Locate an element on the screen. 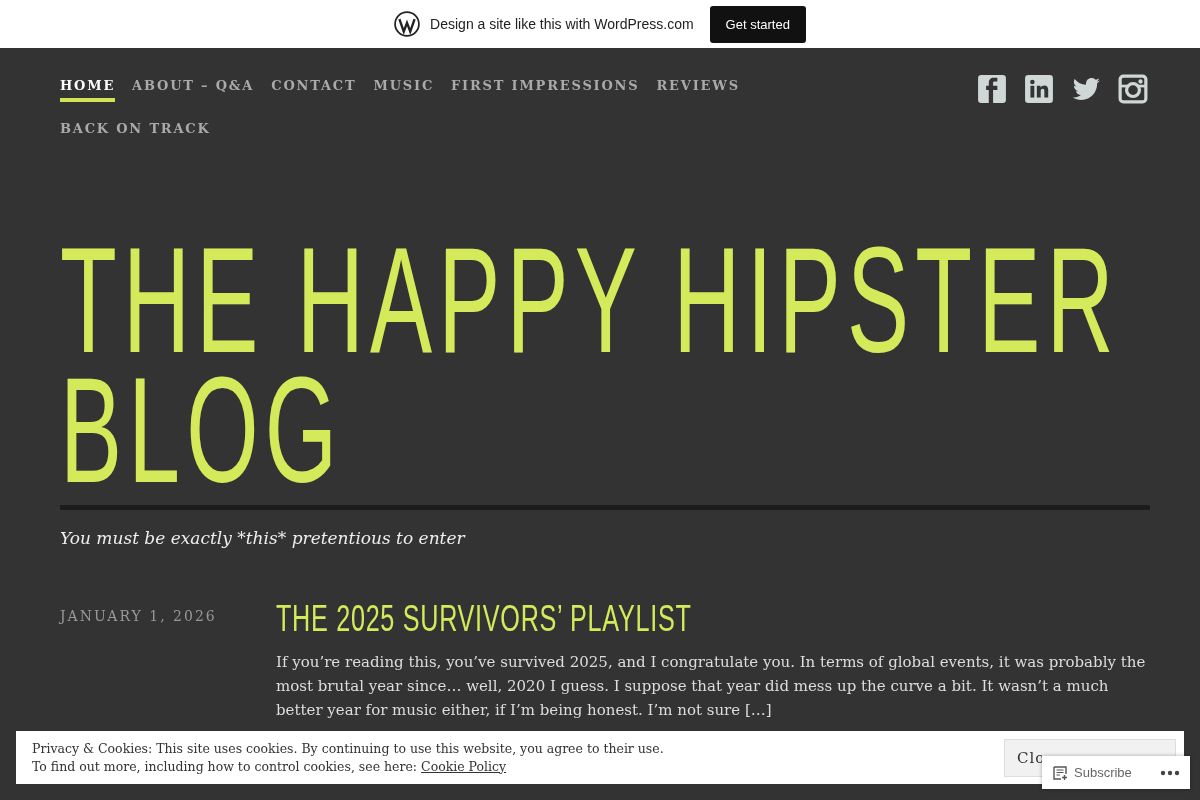  cookie-notice-text: Privacy & Cookies: This site uses cookies. By continuing to use this website, you agree to their use. is located at coordinates (348, 748).